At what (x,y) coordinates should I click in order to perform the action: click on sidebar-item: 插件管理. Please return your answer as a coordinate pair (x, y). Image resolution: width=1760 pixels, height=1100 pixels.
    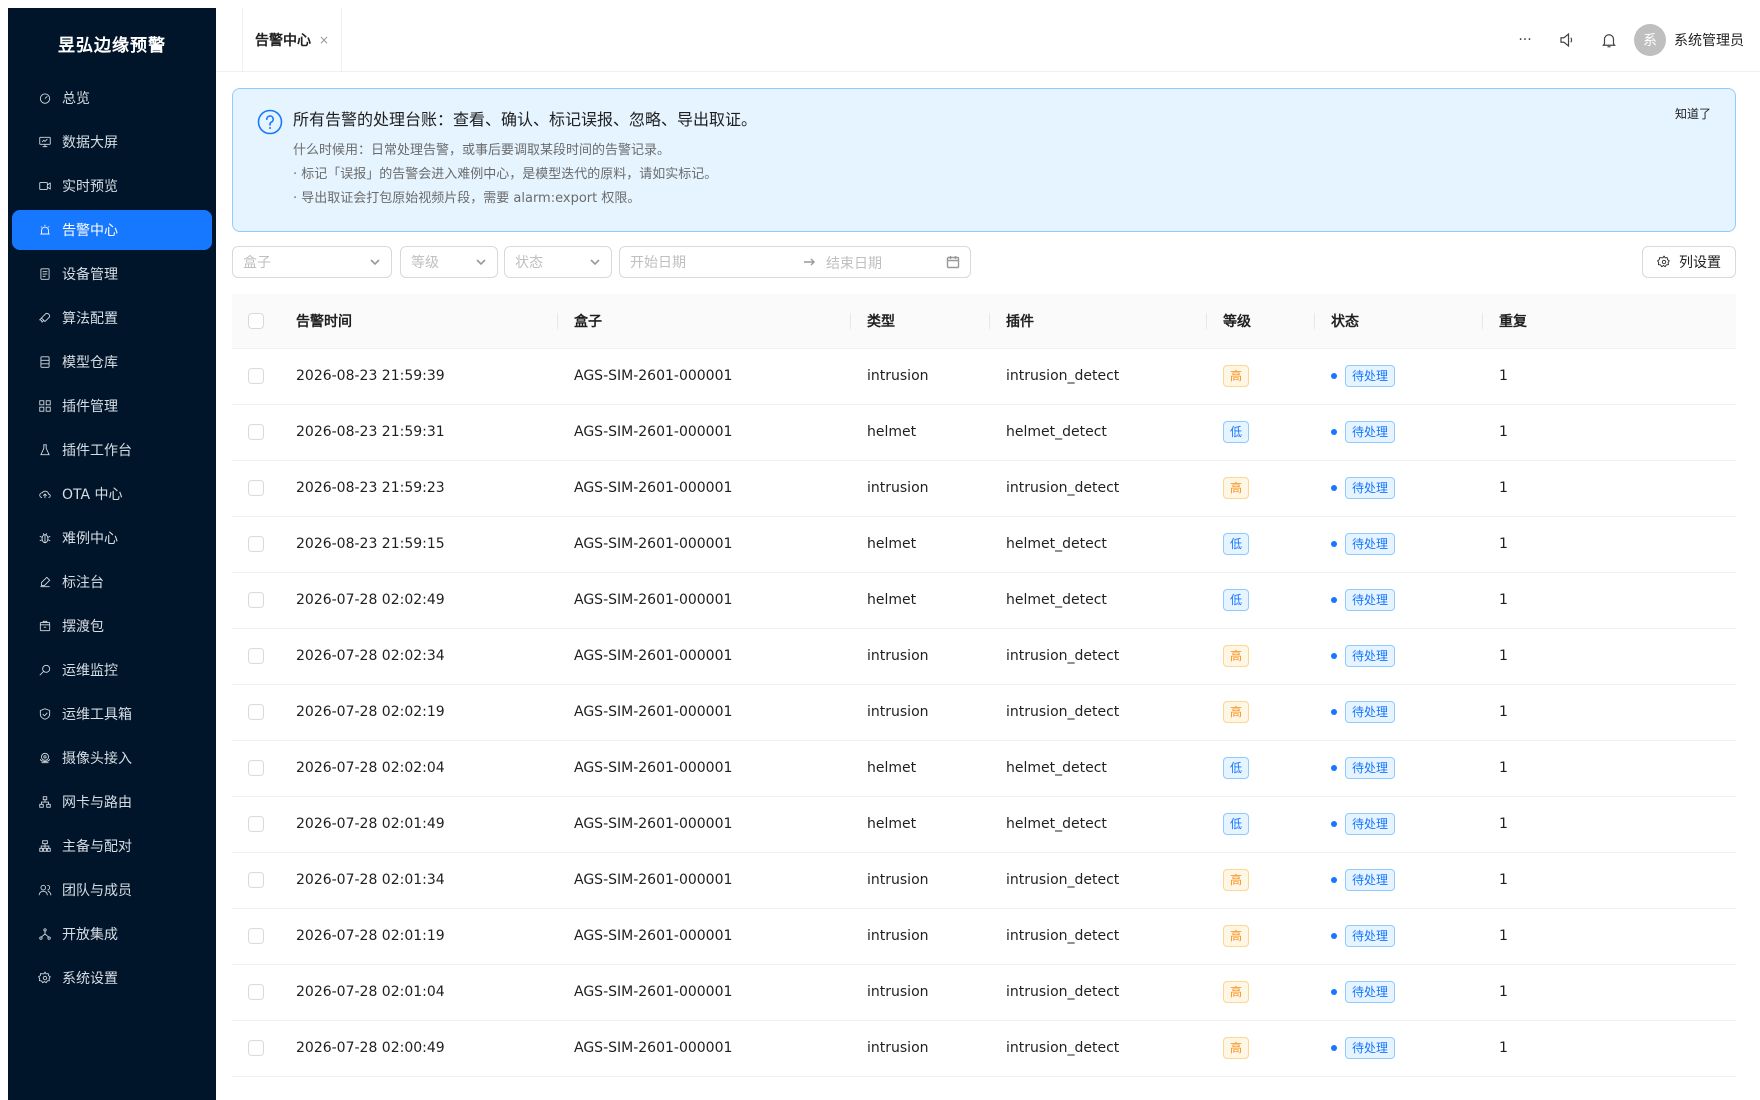
    Looking at the image, I should click on (112, 406).